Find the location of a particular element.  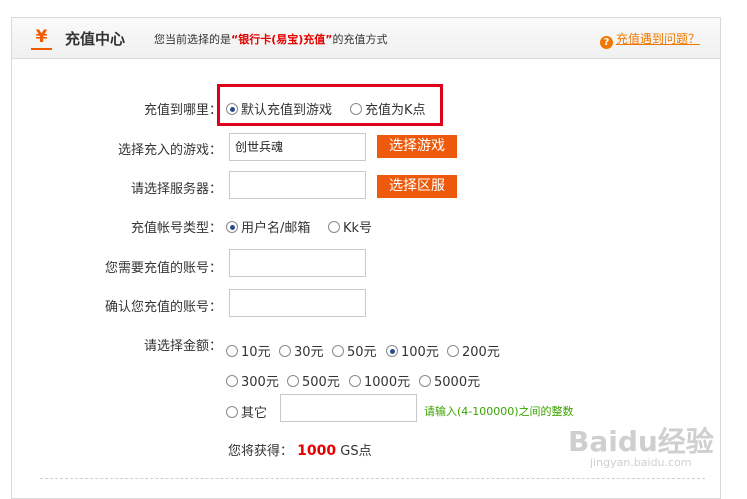

subtitle-suffix: 的充值方式 is located at coordinates (360, 39).